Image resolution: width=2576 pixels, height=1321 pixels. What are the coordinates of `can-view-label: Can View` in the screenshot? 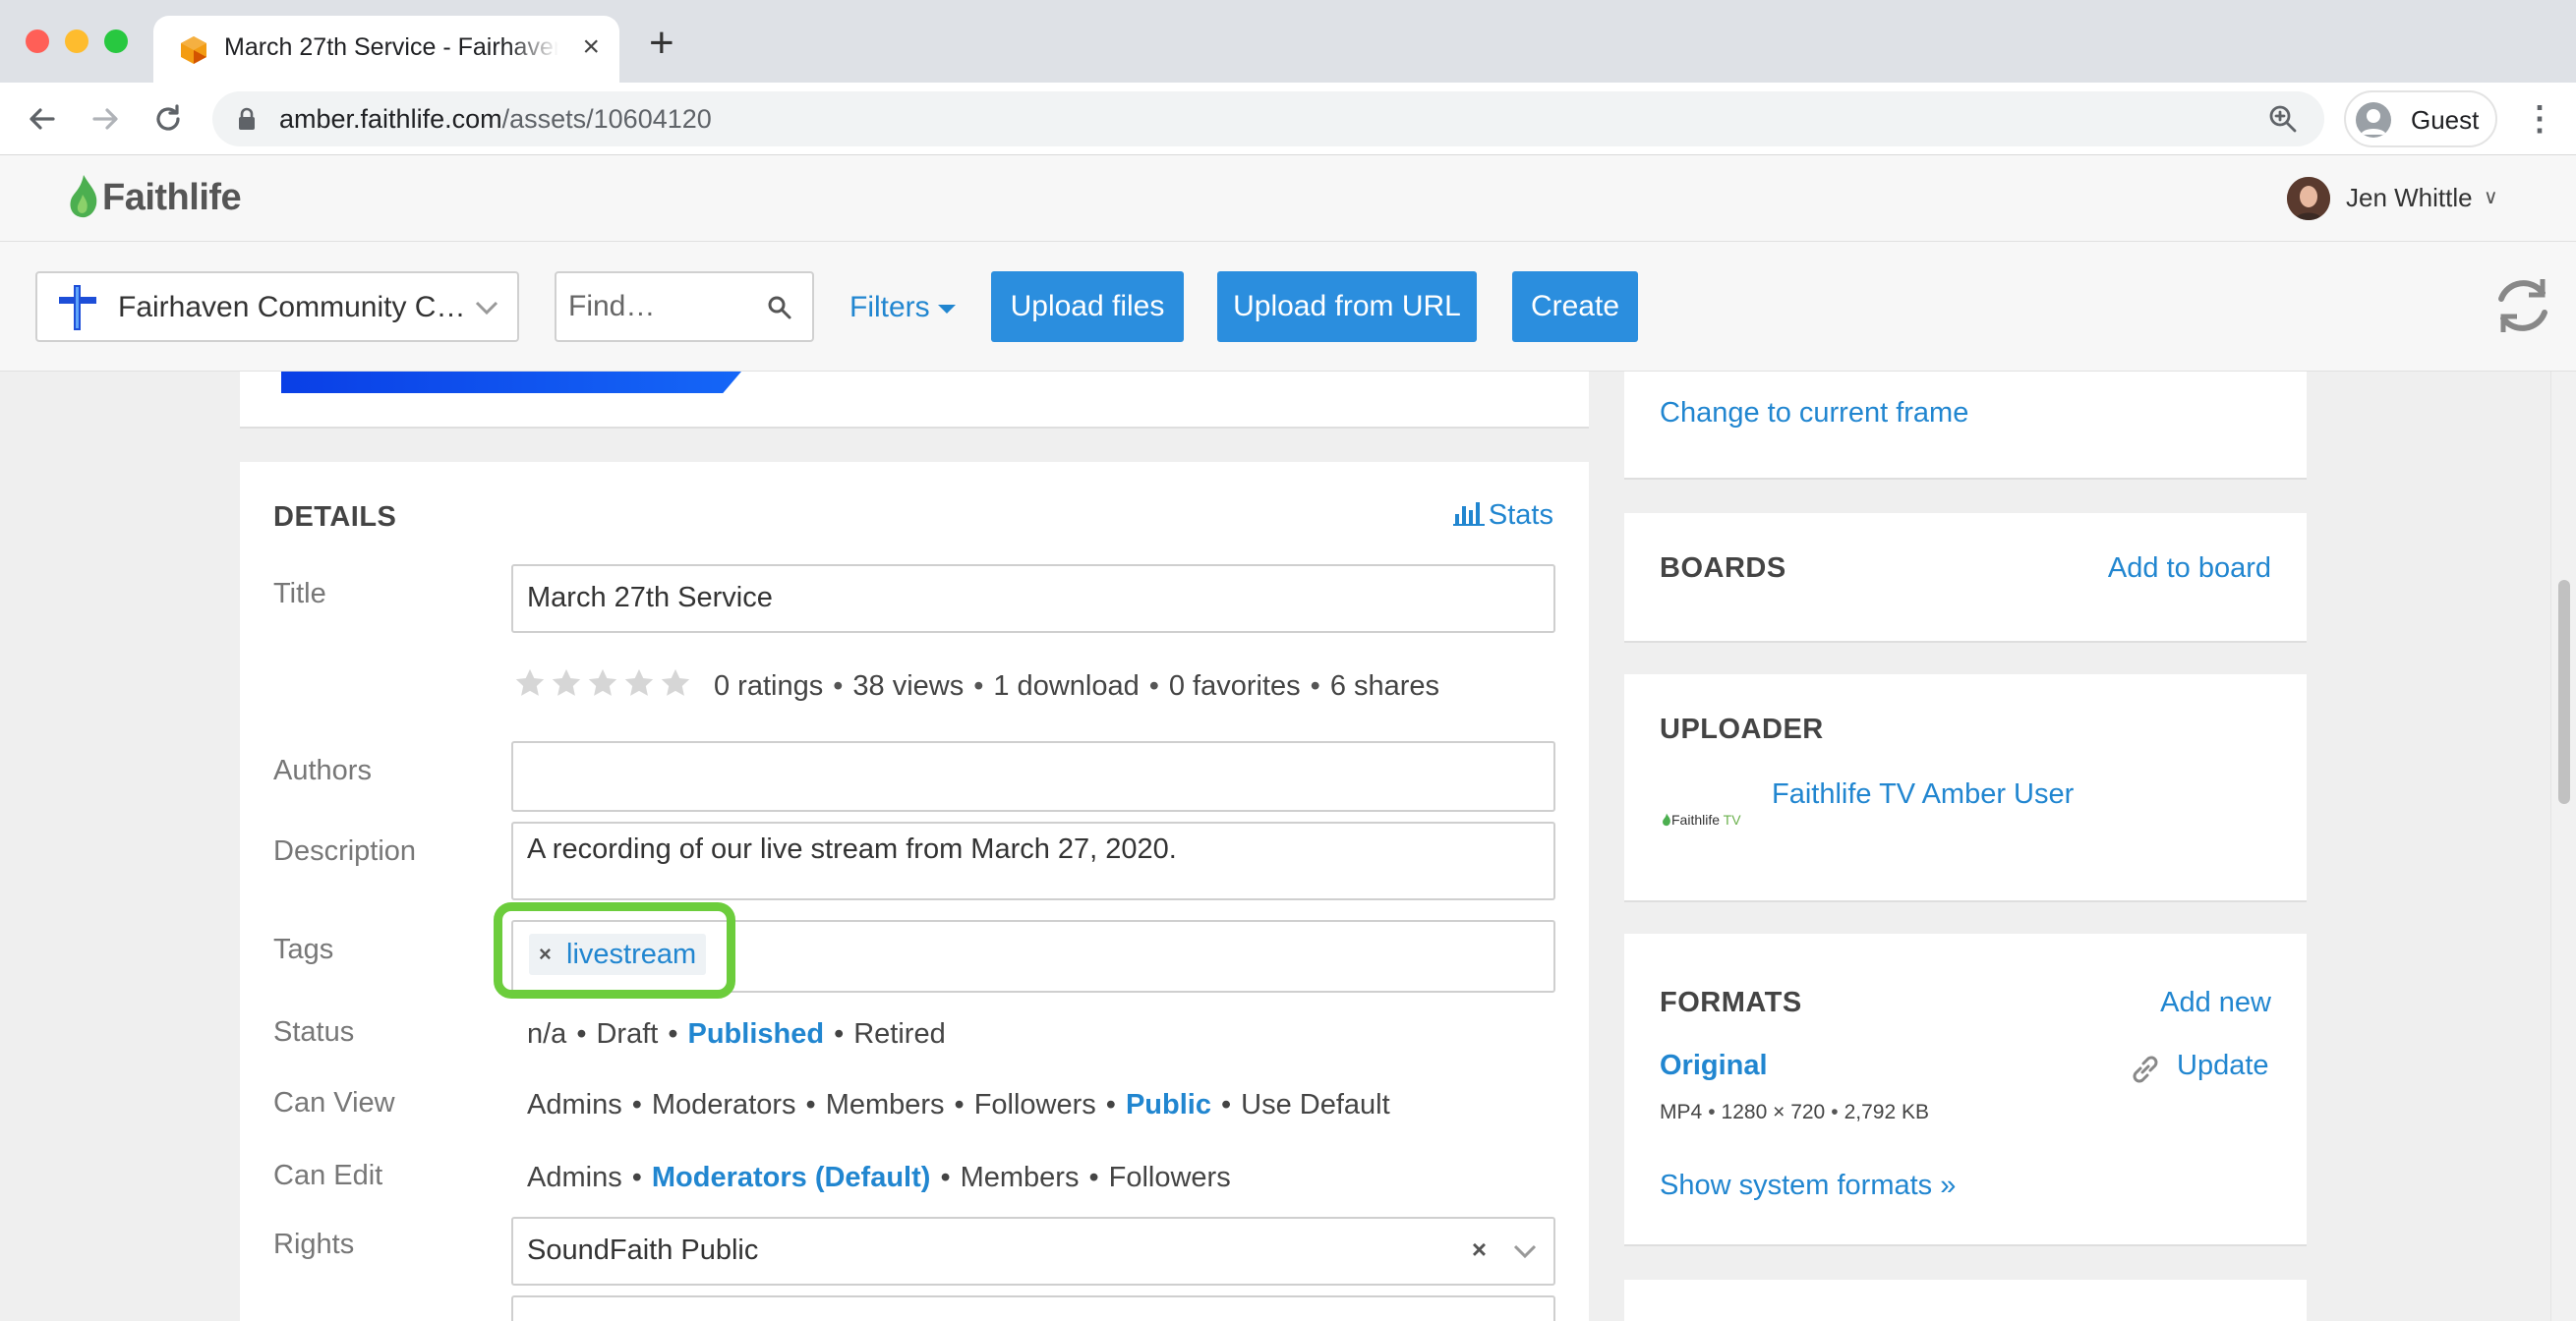 It's located at (334, 1103).